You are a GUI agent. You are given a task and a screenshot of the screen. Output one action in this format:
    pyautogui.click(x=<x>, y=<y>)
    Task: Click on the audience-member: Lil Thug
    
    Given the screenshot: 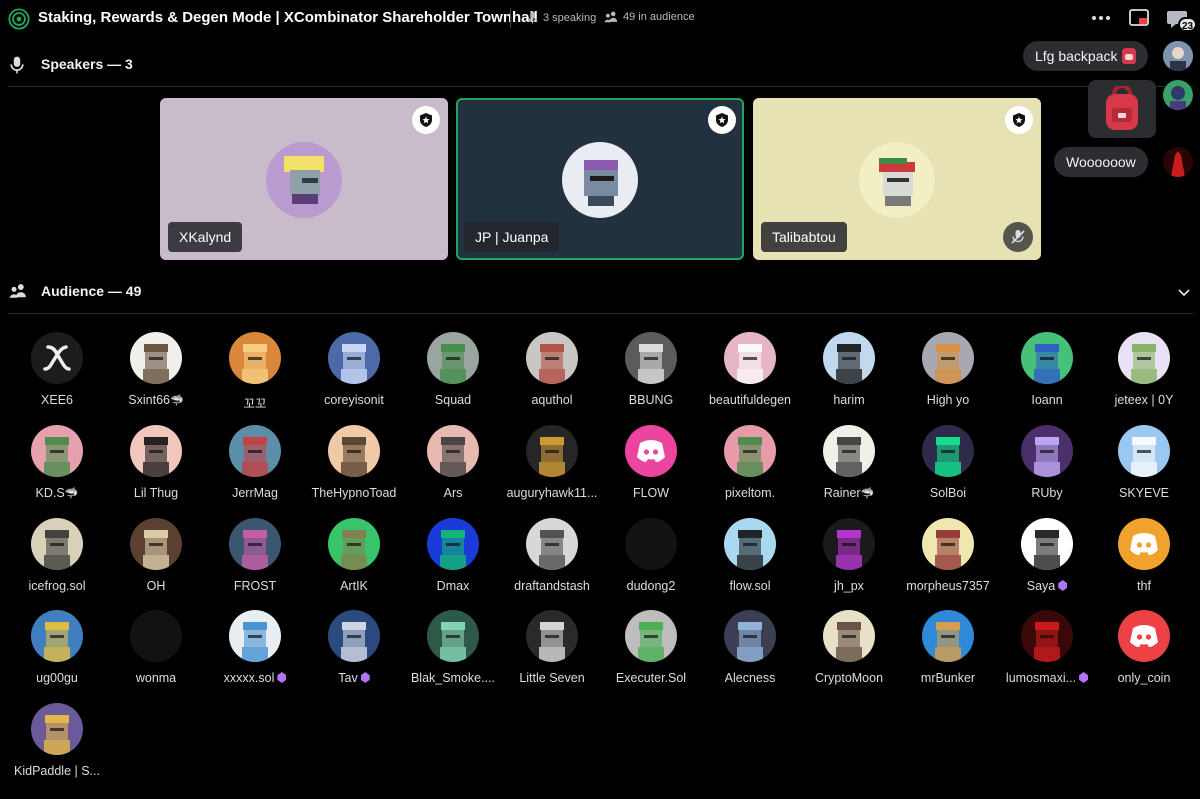 What is the action you would take?
    pyautogui.click(x=156, y=467)
    